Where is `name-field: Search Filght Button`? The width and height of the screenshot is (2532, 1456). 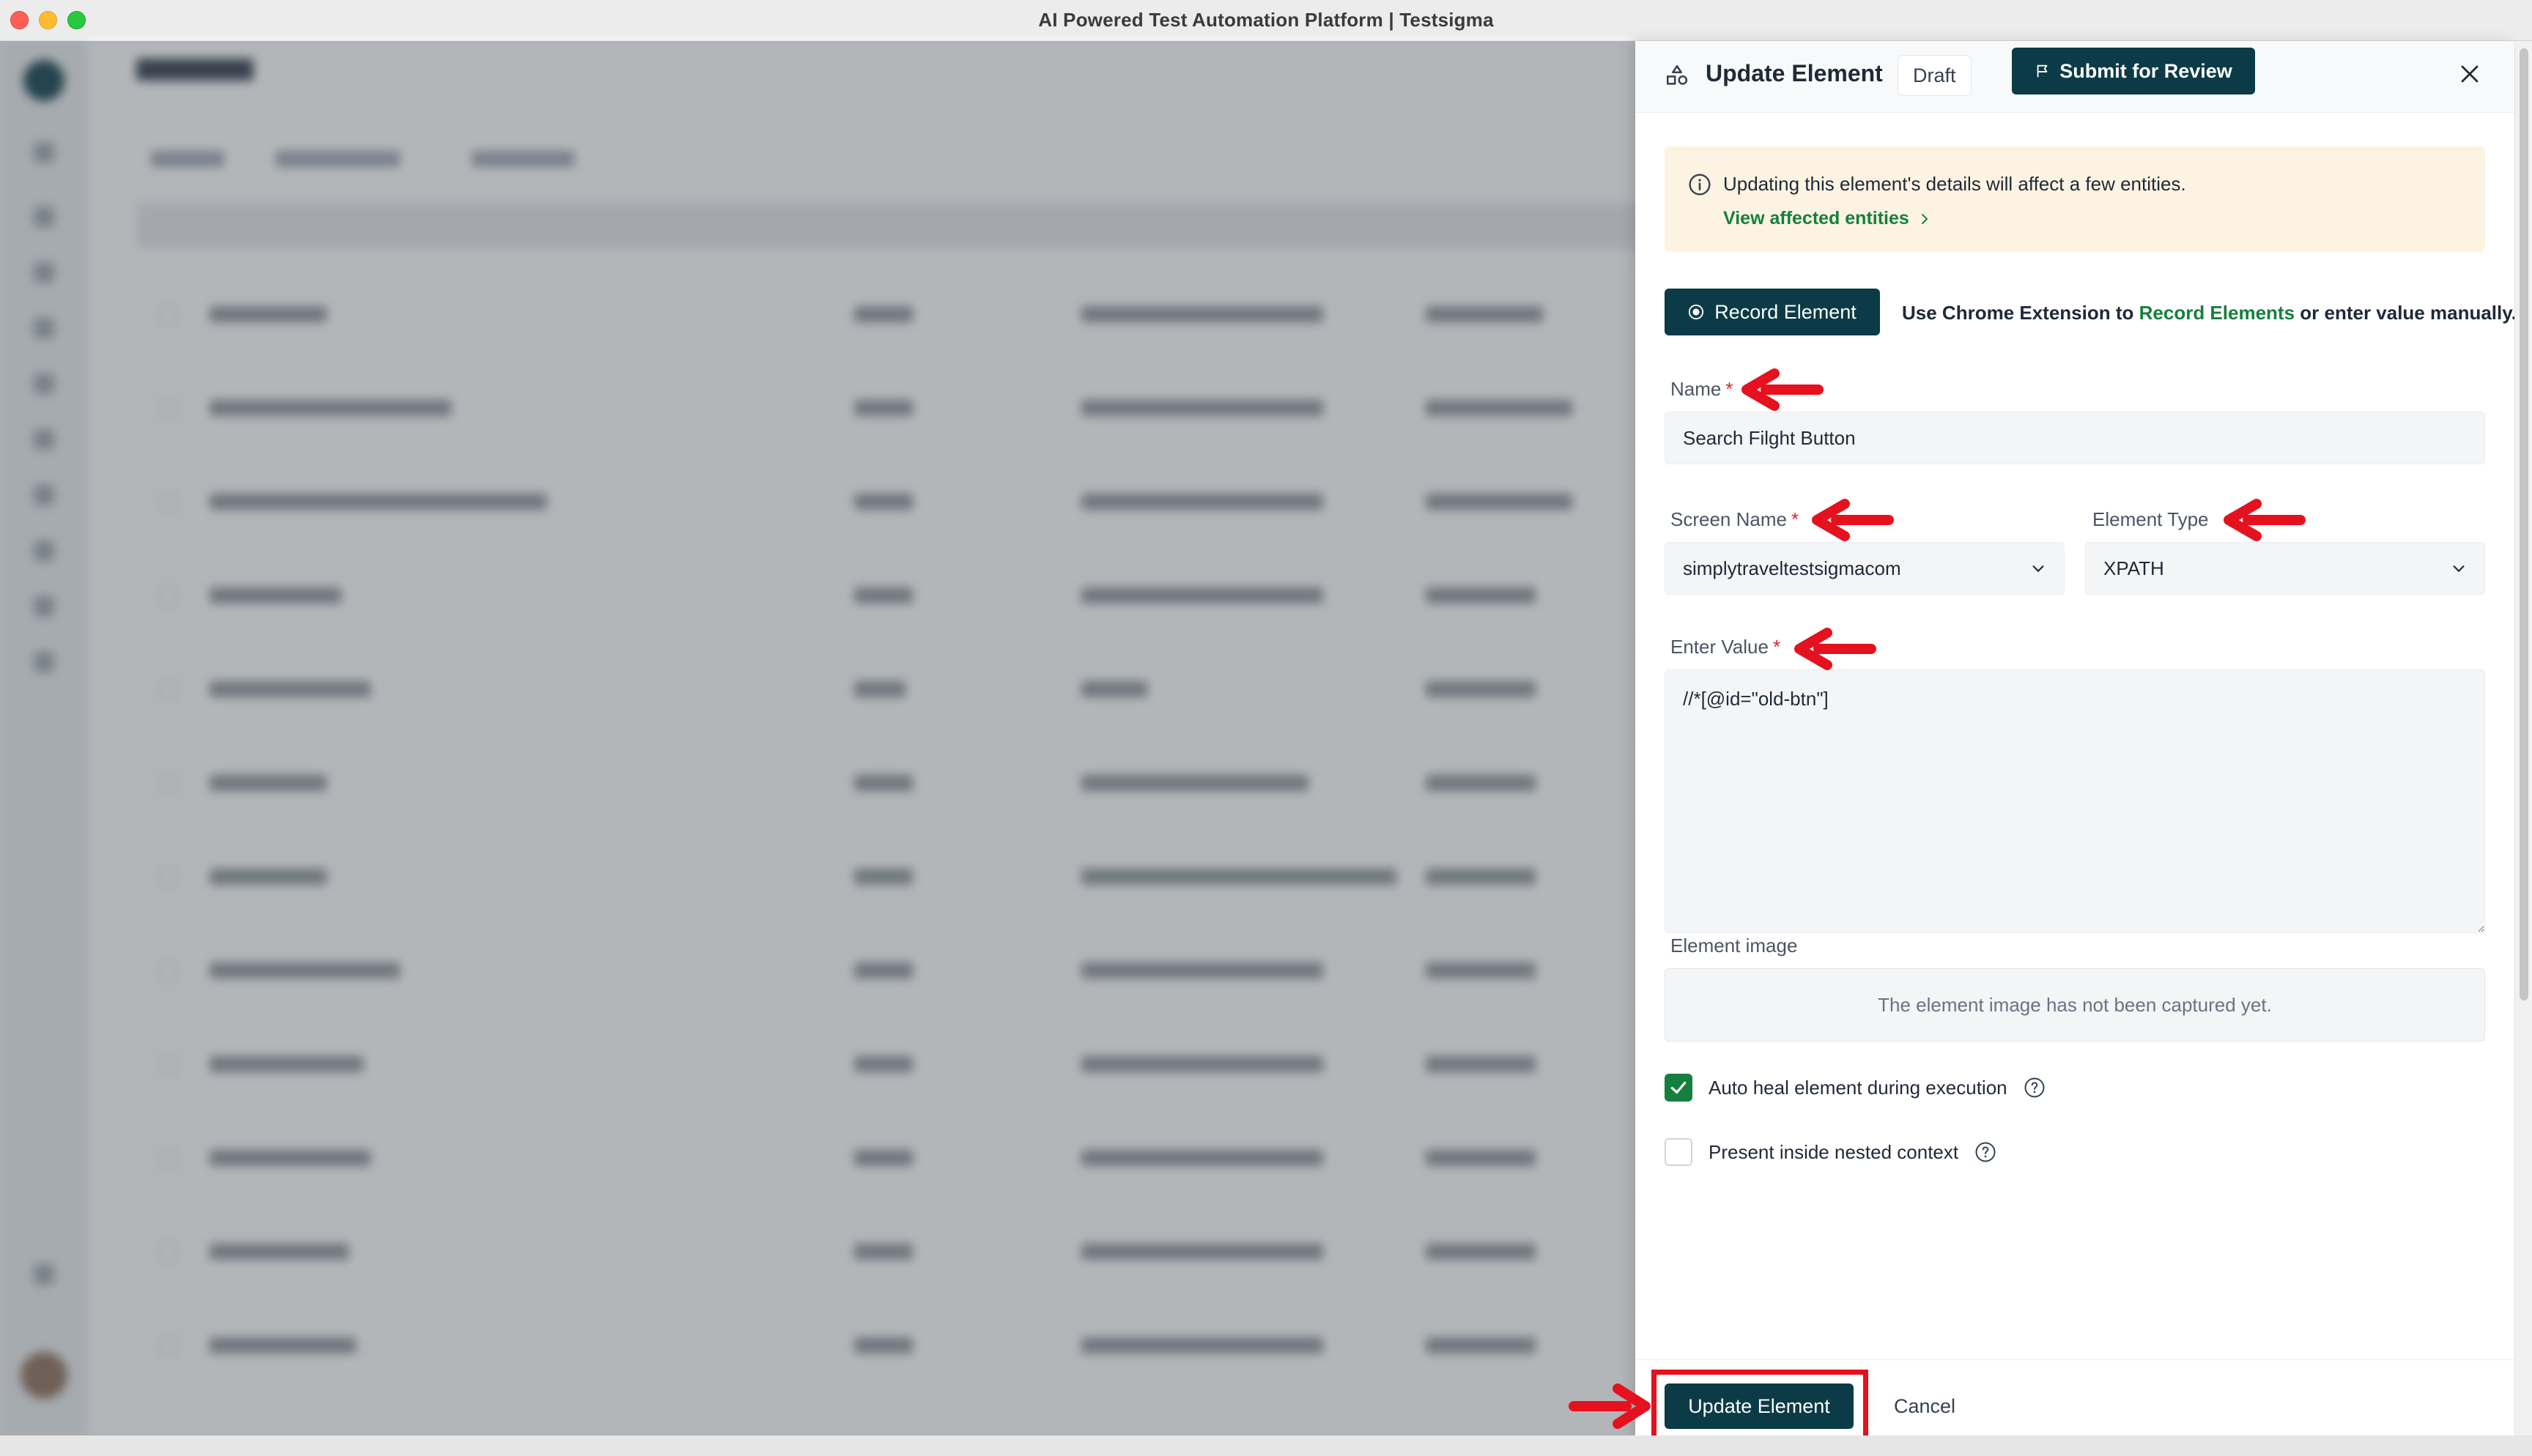
name-field: Search Filght Button is located at coordinates (2075, 438).